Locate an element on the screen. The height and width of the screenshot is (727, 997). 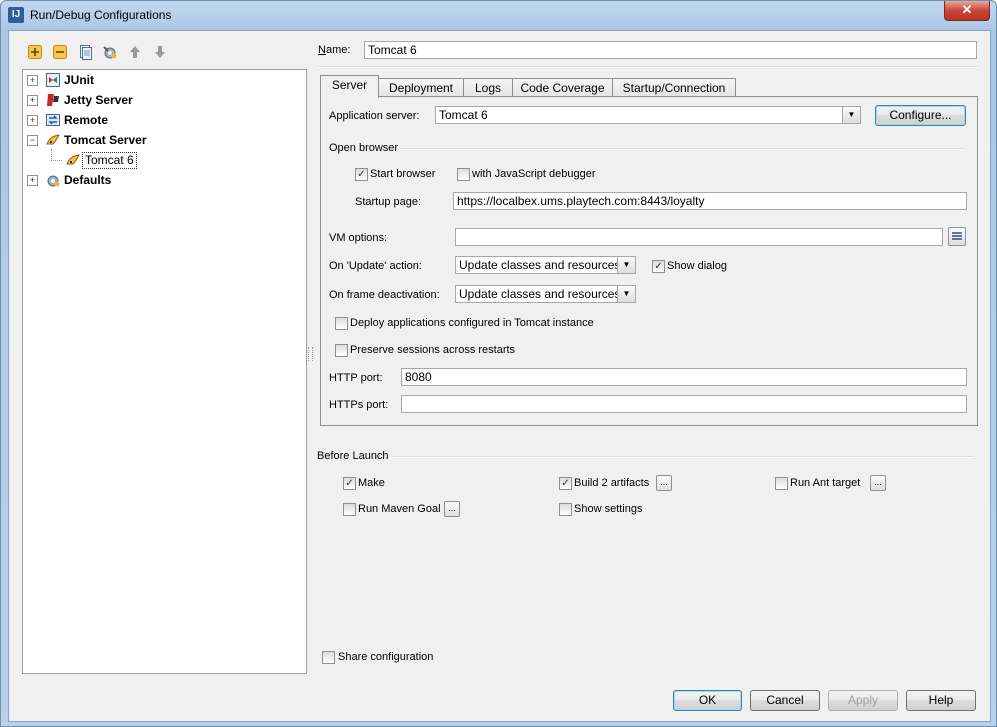
run-maven-goal-label: Run Maven Goal is located at coordinates (399, 509).